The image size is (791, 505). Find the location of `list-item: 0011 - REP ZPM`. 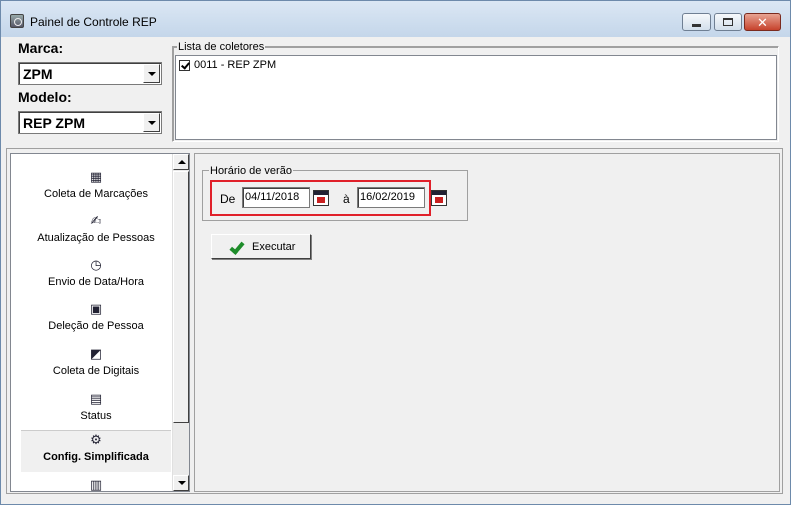

list-item: 0011 - REP ZPM is located at coordinates (227, 65).